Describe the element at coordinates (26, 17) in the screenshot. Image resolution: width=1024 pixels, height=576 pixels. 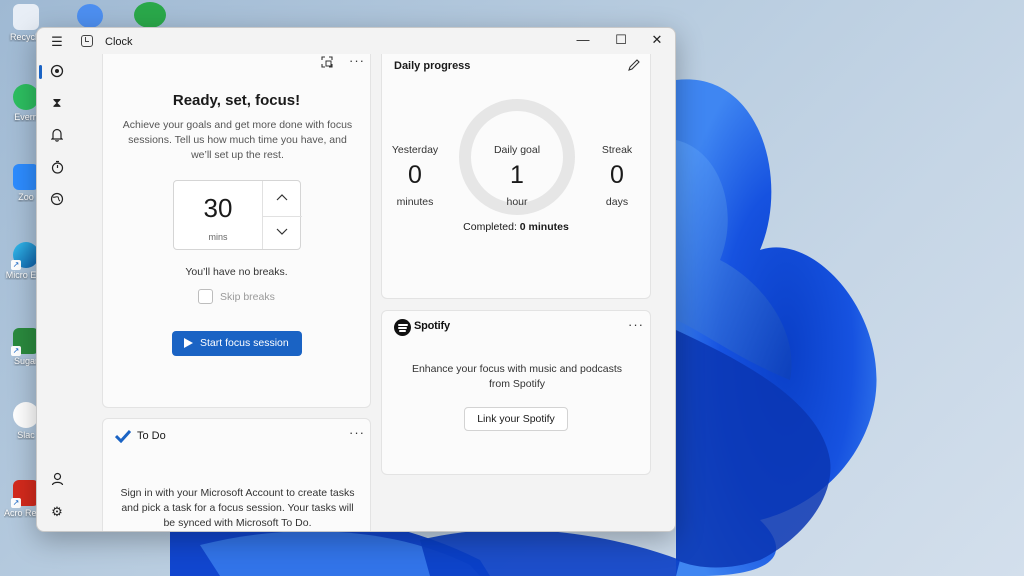
I see `recycle-bin-icon` at that location.